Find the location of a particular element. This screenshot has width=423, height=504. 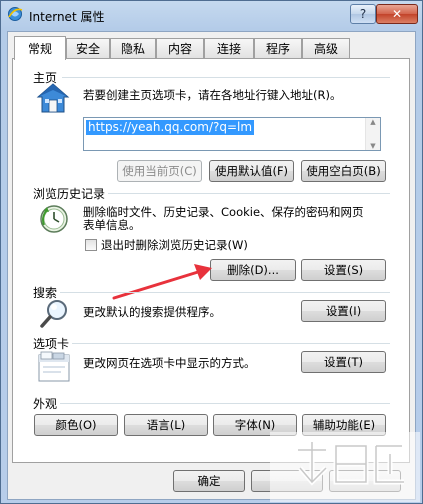

appearance-section-divider is located at coordinates (225, 403).